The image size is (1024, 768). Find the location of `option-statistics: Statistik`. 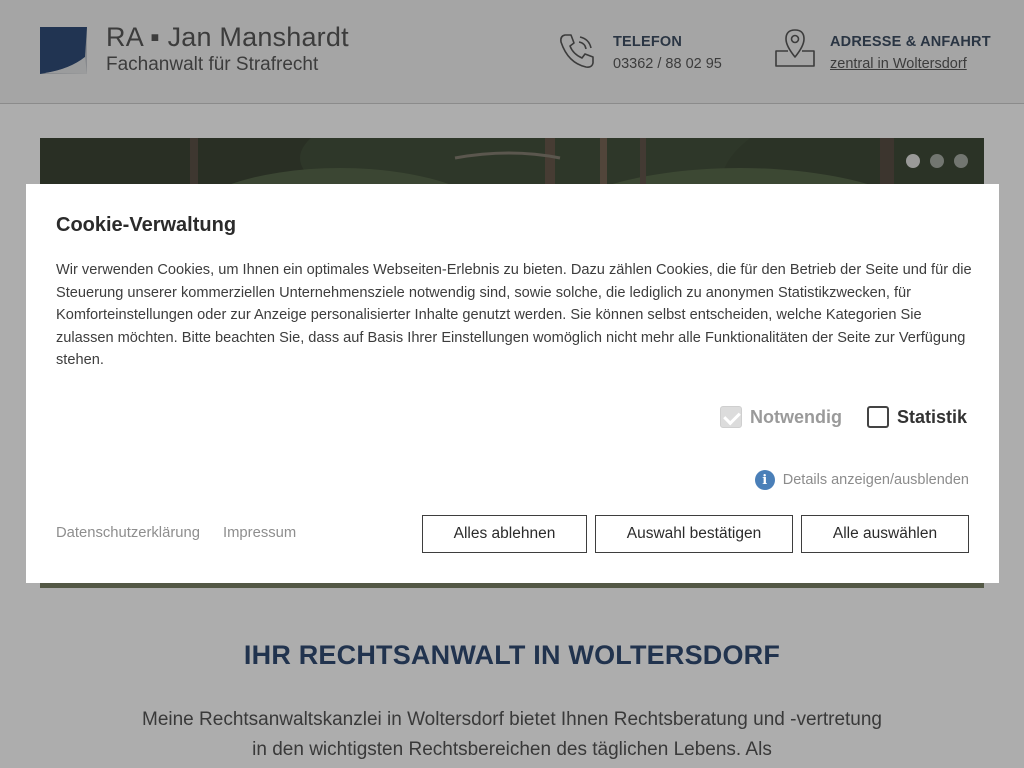

option-statistics: Statistik is located at coordinates (917, 417).